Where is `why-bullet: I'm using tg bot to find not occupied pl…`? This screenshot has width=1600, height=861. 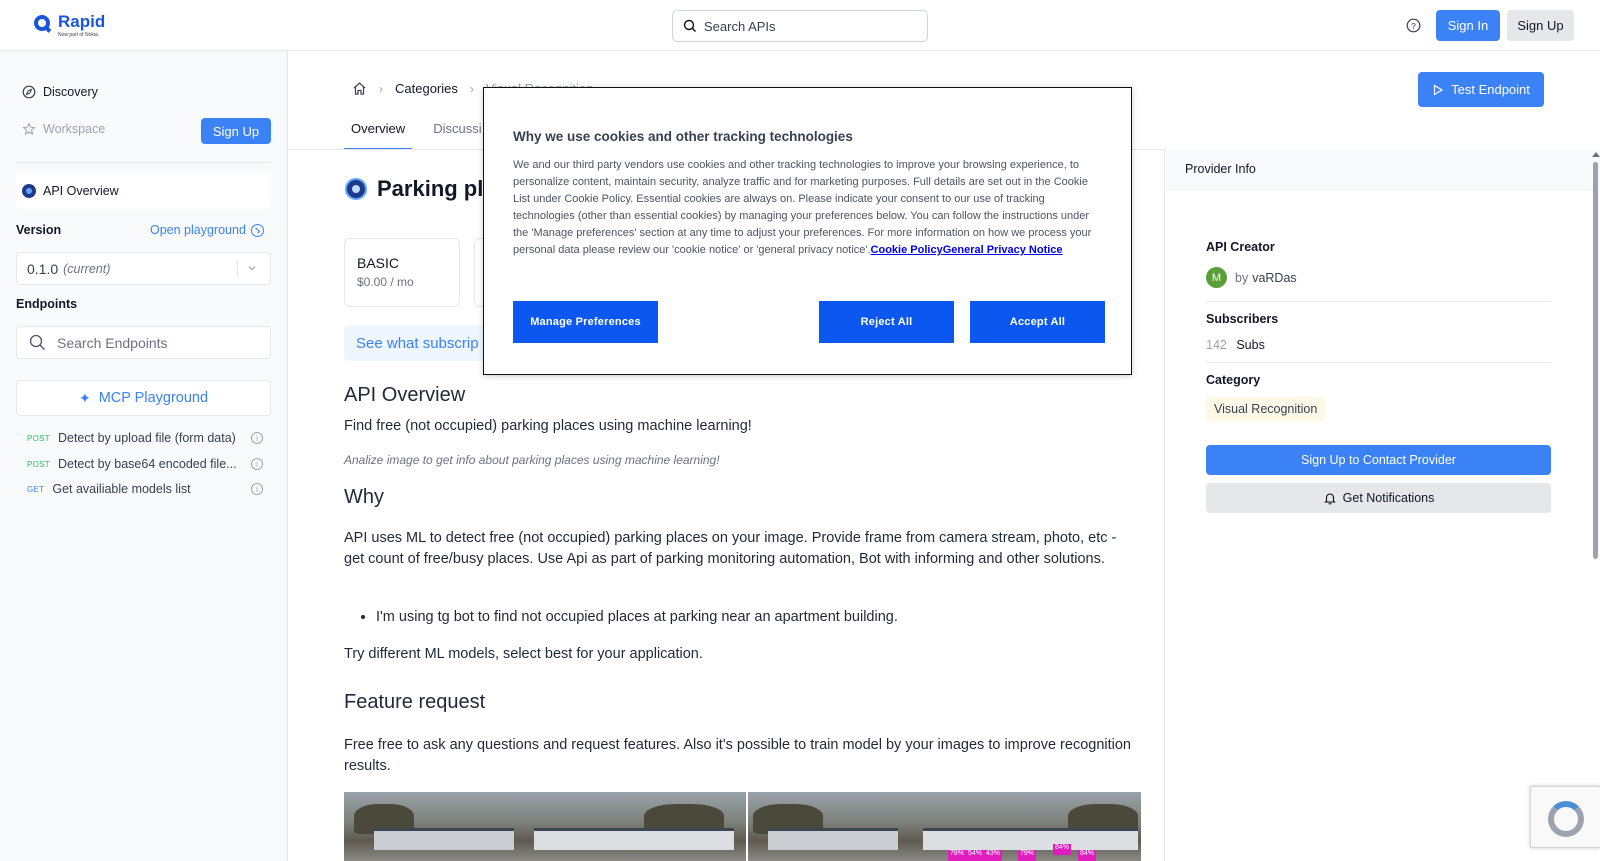 why-bullet: I'm using tg bot to find not occupied pl… is located at coordinates (758, 617).